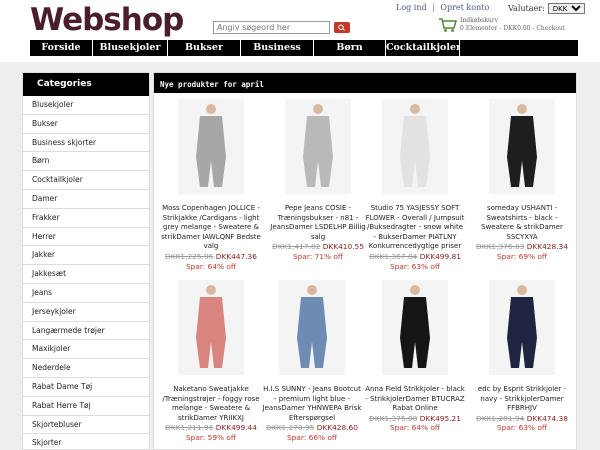 The width and height of the screenshot is (600, 450). I want to click on category-link: Nederdele, so click(86, 368).